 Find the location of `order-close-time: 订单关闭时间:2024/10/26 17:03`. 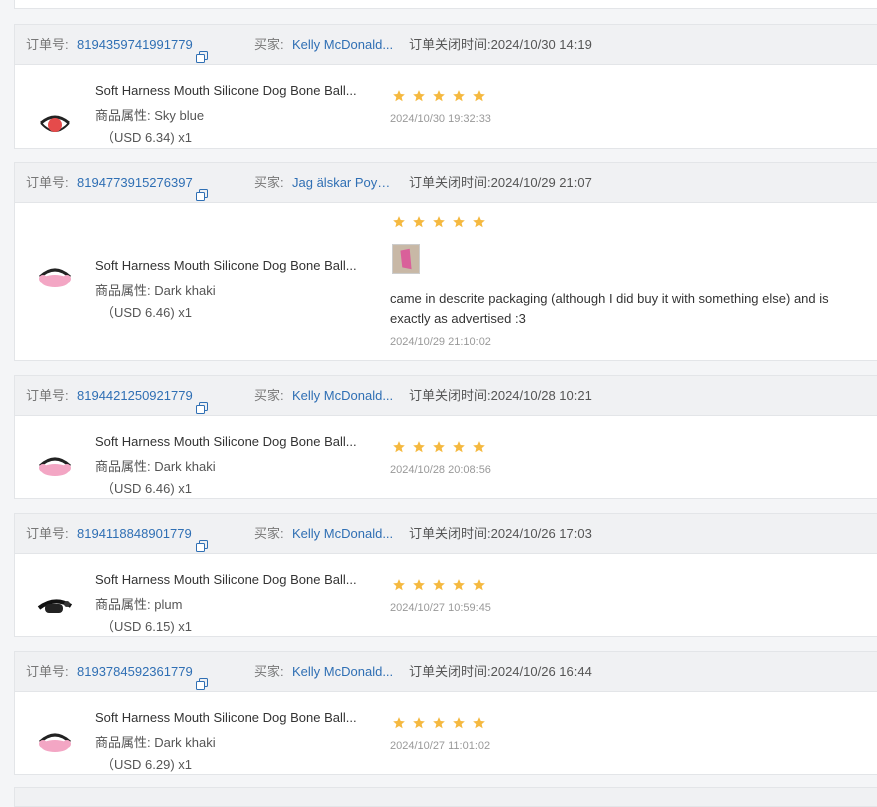

order-close-time: 订单关闭时间:2024/10/26 17:03 is located at coordinates (500, 533).